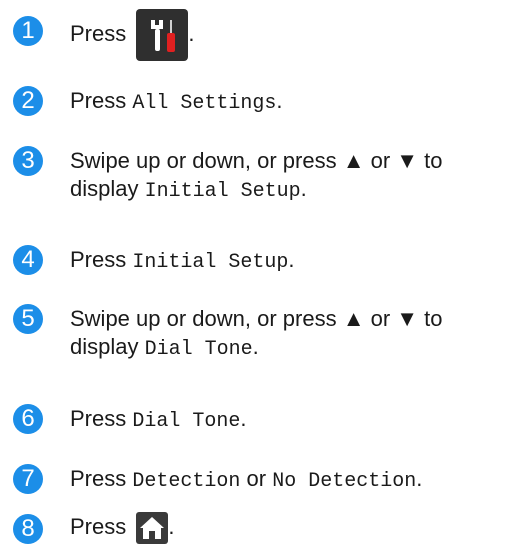 The width and height of the screenshot is (527, 555). I want to click on option-no-detection: No Detection, so click(344, 481).